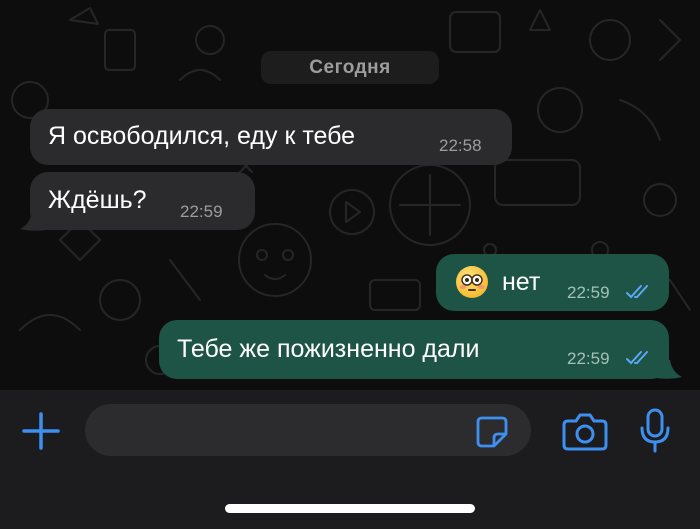  I want to click on microphone-icon, so click(655, 431).